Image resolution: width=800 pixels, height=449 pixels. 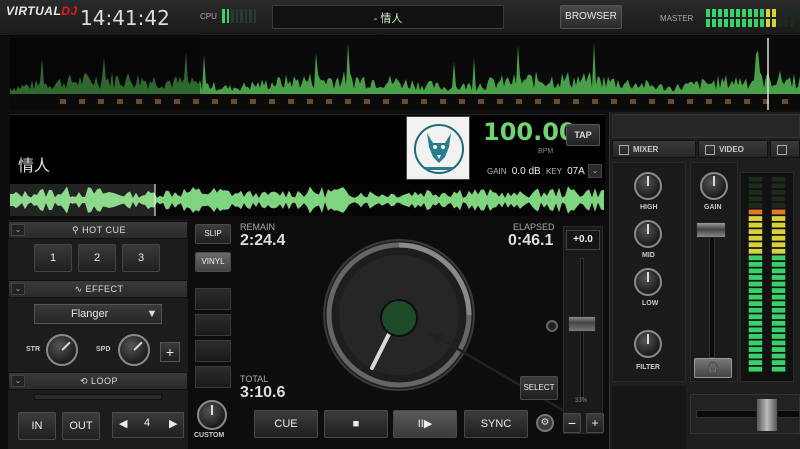 What do you see at coordinates (213, 234) in the screenshot?
I see `slip-button: SLIP` at bounding box center [213, 234].